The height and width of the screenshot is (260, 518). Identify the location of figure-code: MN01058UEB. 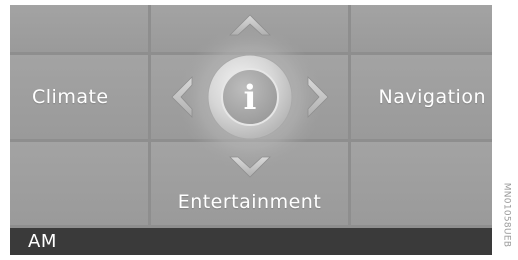
(506, 215).